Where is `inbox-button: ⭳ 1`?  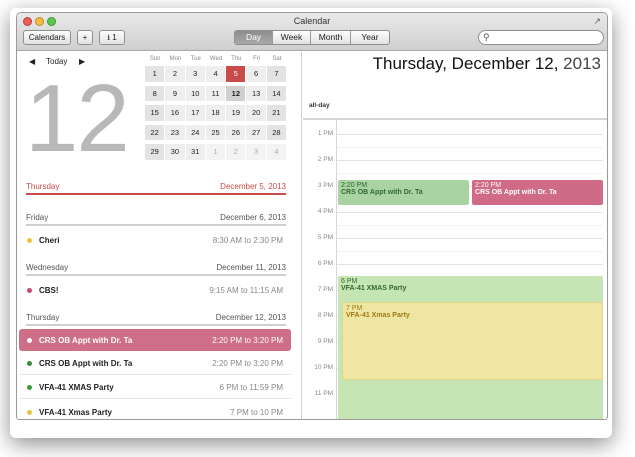
inbox-button: ⭳ 1 is located at coordinates (112, 37).